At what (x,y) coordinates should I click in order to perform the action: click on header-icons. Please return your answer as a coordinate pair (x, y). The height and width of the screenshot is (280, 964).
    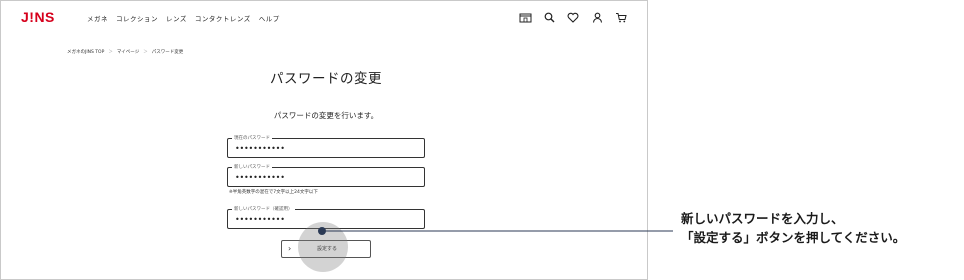
    Looking at the image, I should click on (573, 17).